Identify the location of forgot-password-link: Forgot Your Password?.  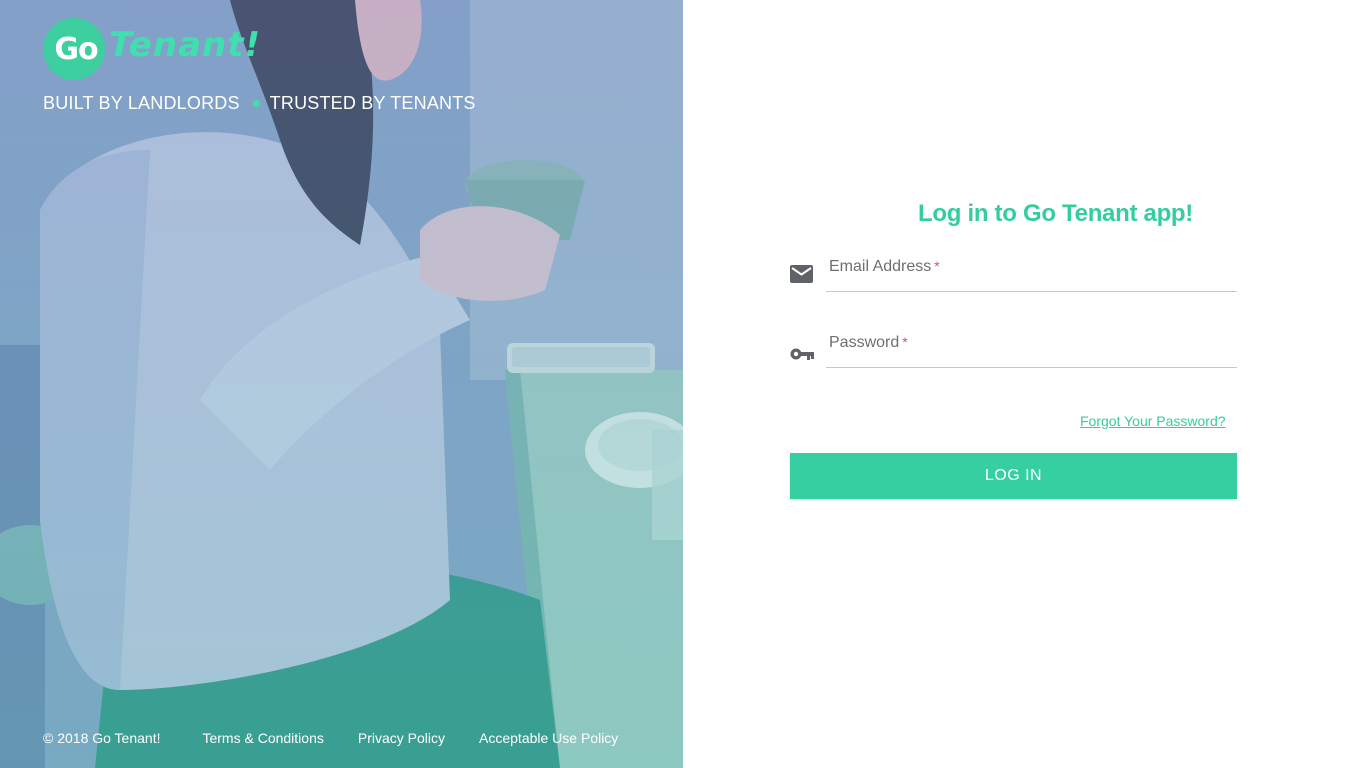
(1153, 421).